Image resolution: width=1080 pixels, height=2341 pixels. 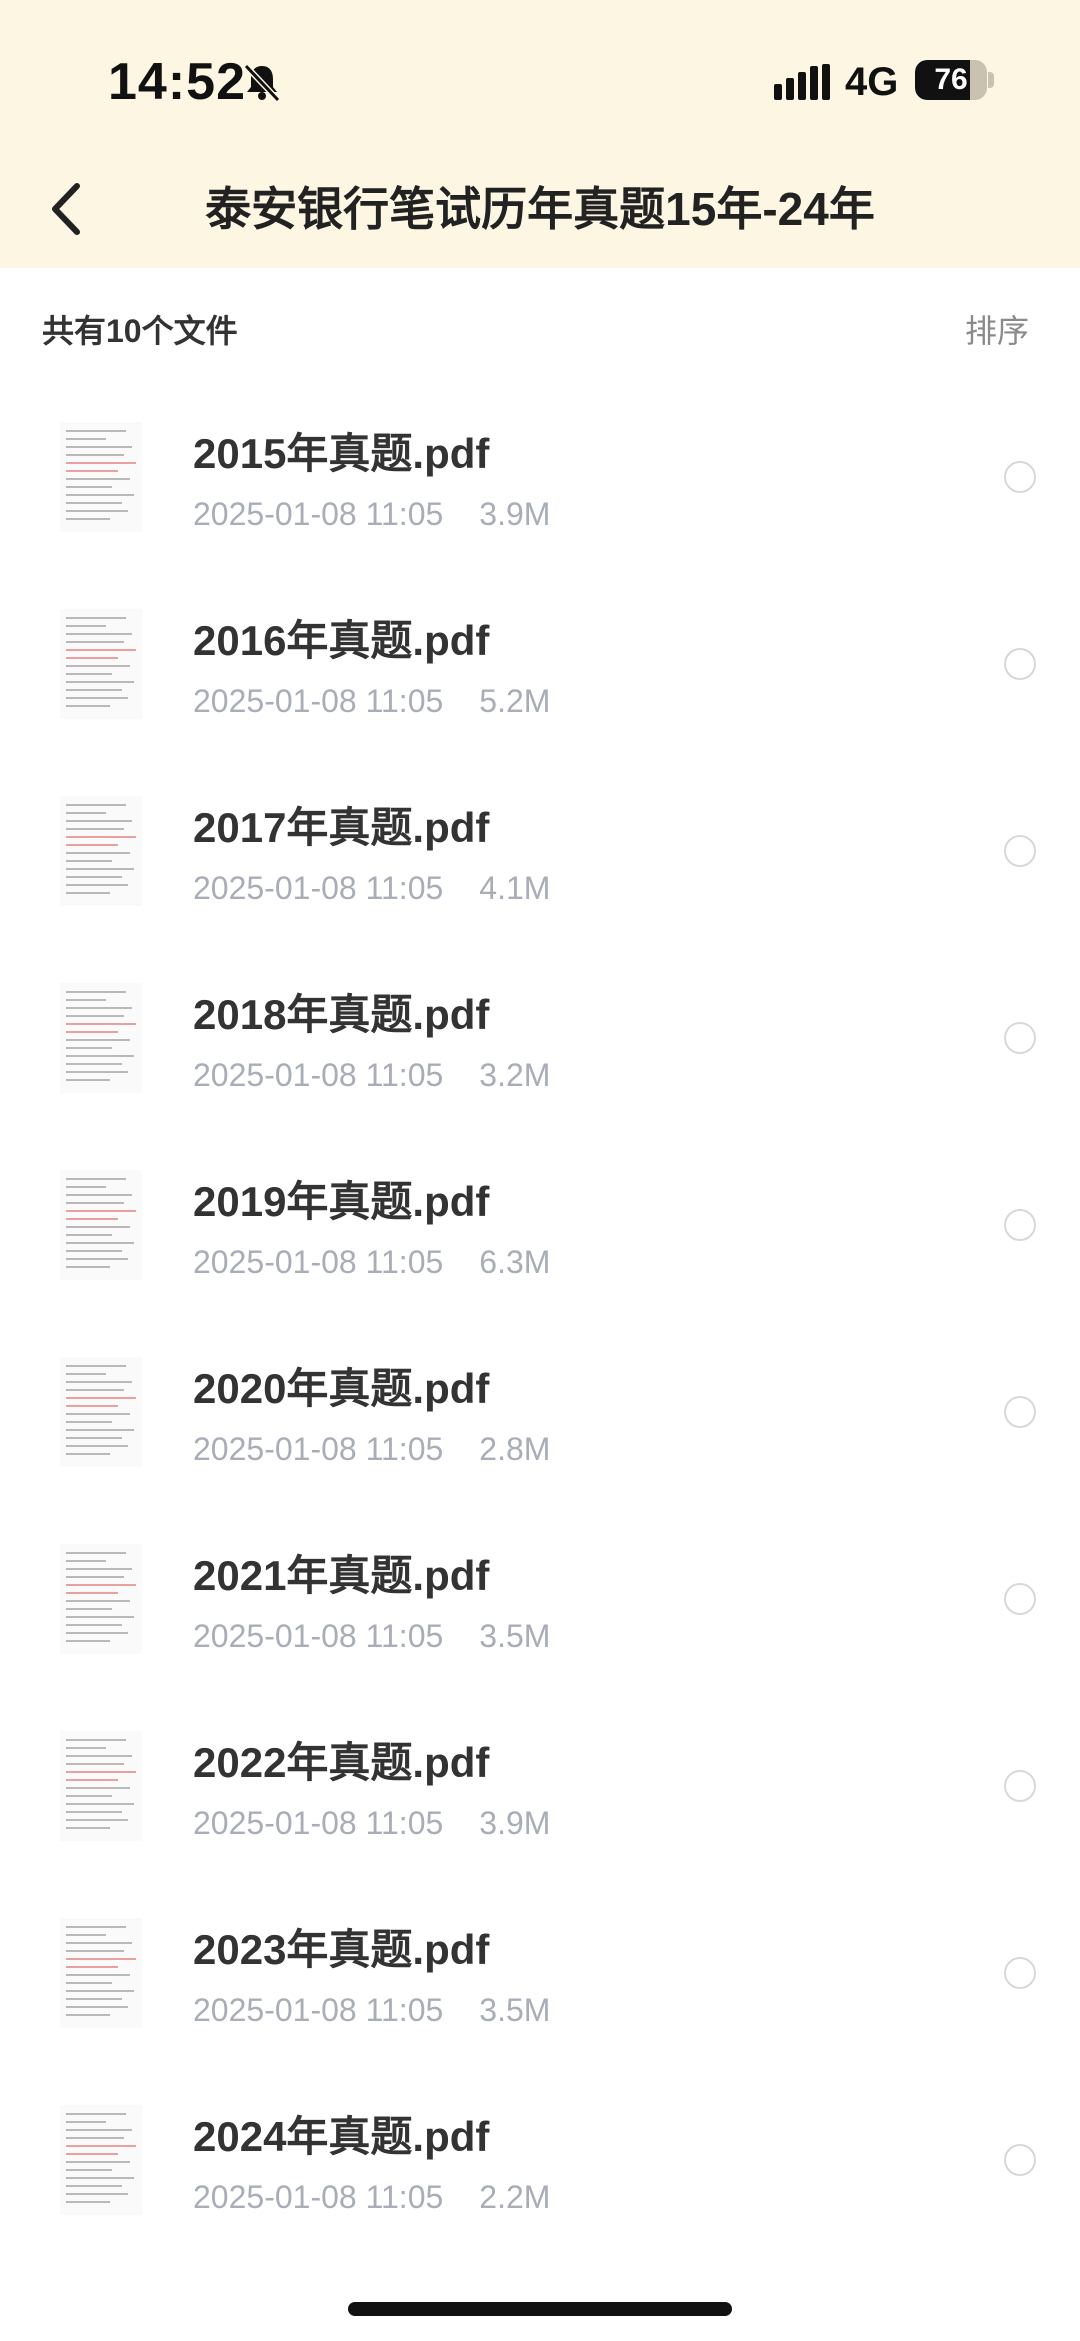 What do you see at coordinates (515, 888) in the screenshot?
I see `file-size: 4.1M` at bounding box center [515, 888].